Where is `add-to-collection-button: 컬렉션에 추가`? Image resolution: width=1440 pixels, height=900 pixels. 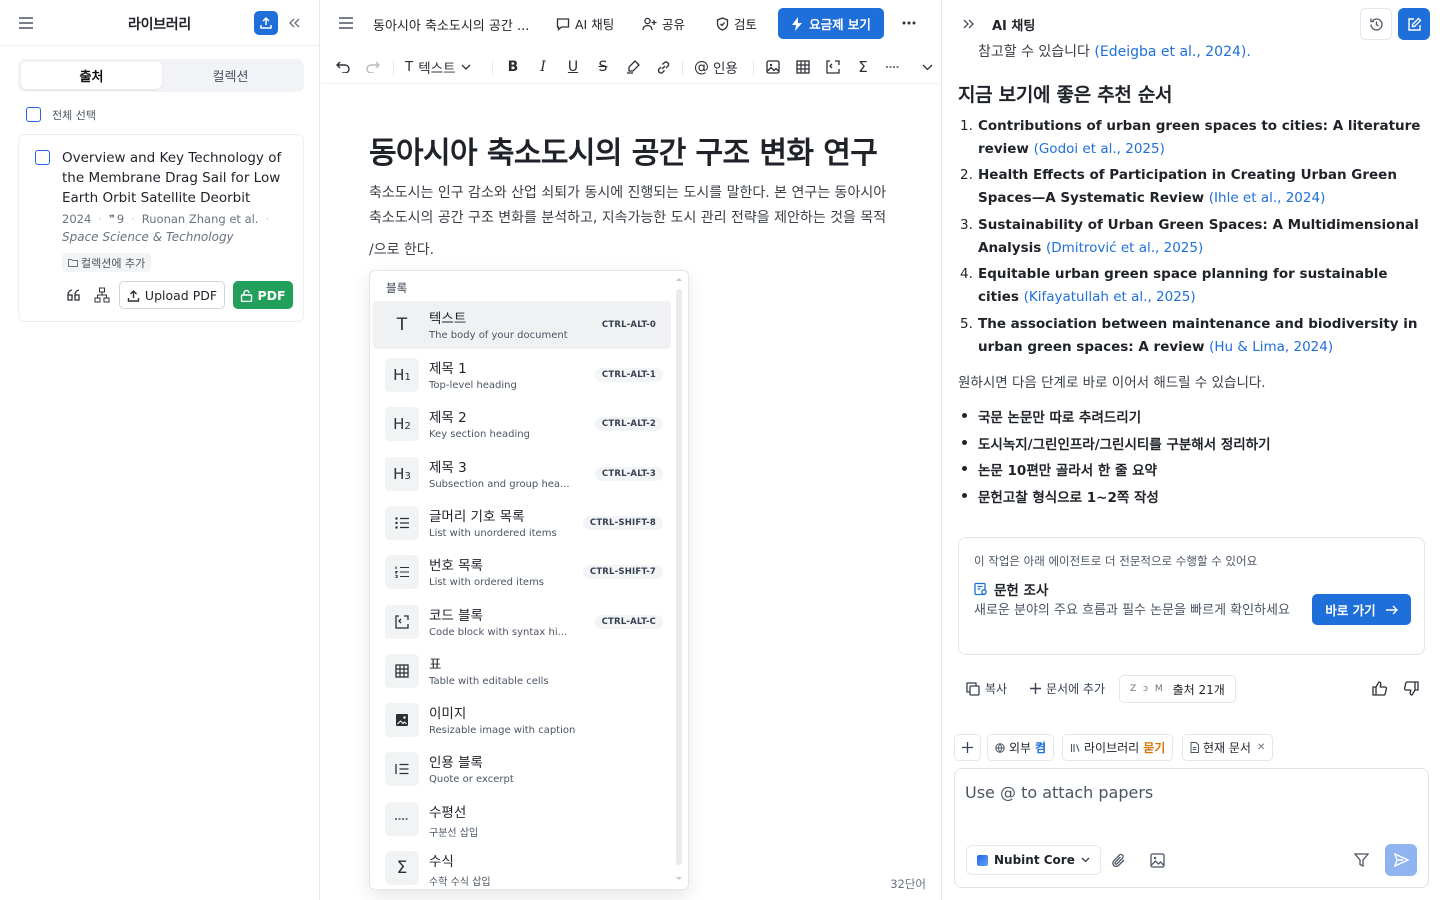
add-to-collection-button: 컬렉션에 추가 is located at coordinates (107, 262).